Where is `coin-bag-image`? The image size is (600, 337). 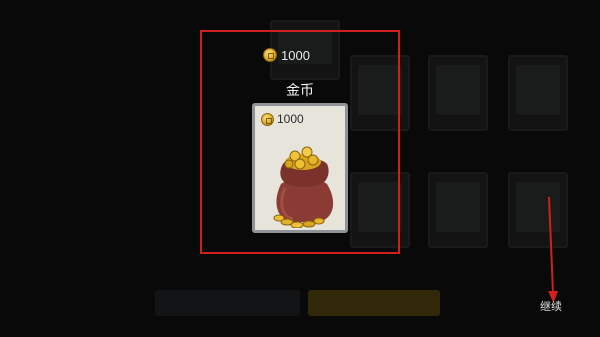 coin-bag-image is located at coordinates (304, 185).